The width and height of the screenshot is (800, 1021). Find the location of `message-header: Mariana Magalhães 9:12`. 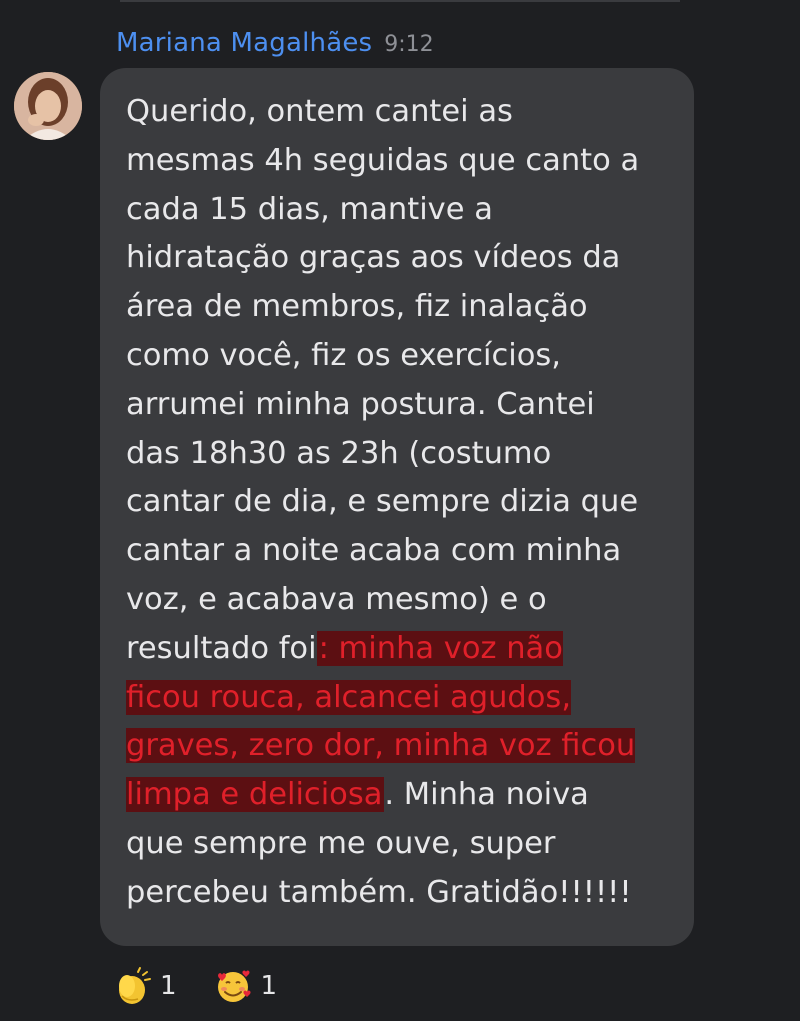

message-header: Mariana Magalhães 9:12 is located at coordinates (275, 46).